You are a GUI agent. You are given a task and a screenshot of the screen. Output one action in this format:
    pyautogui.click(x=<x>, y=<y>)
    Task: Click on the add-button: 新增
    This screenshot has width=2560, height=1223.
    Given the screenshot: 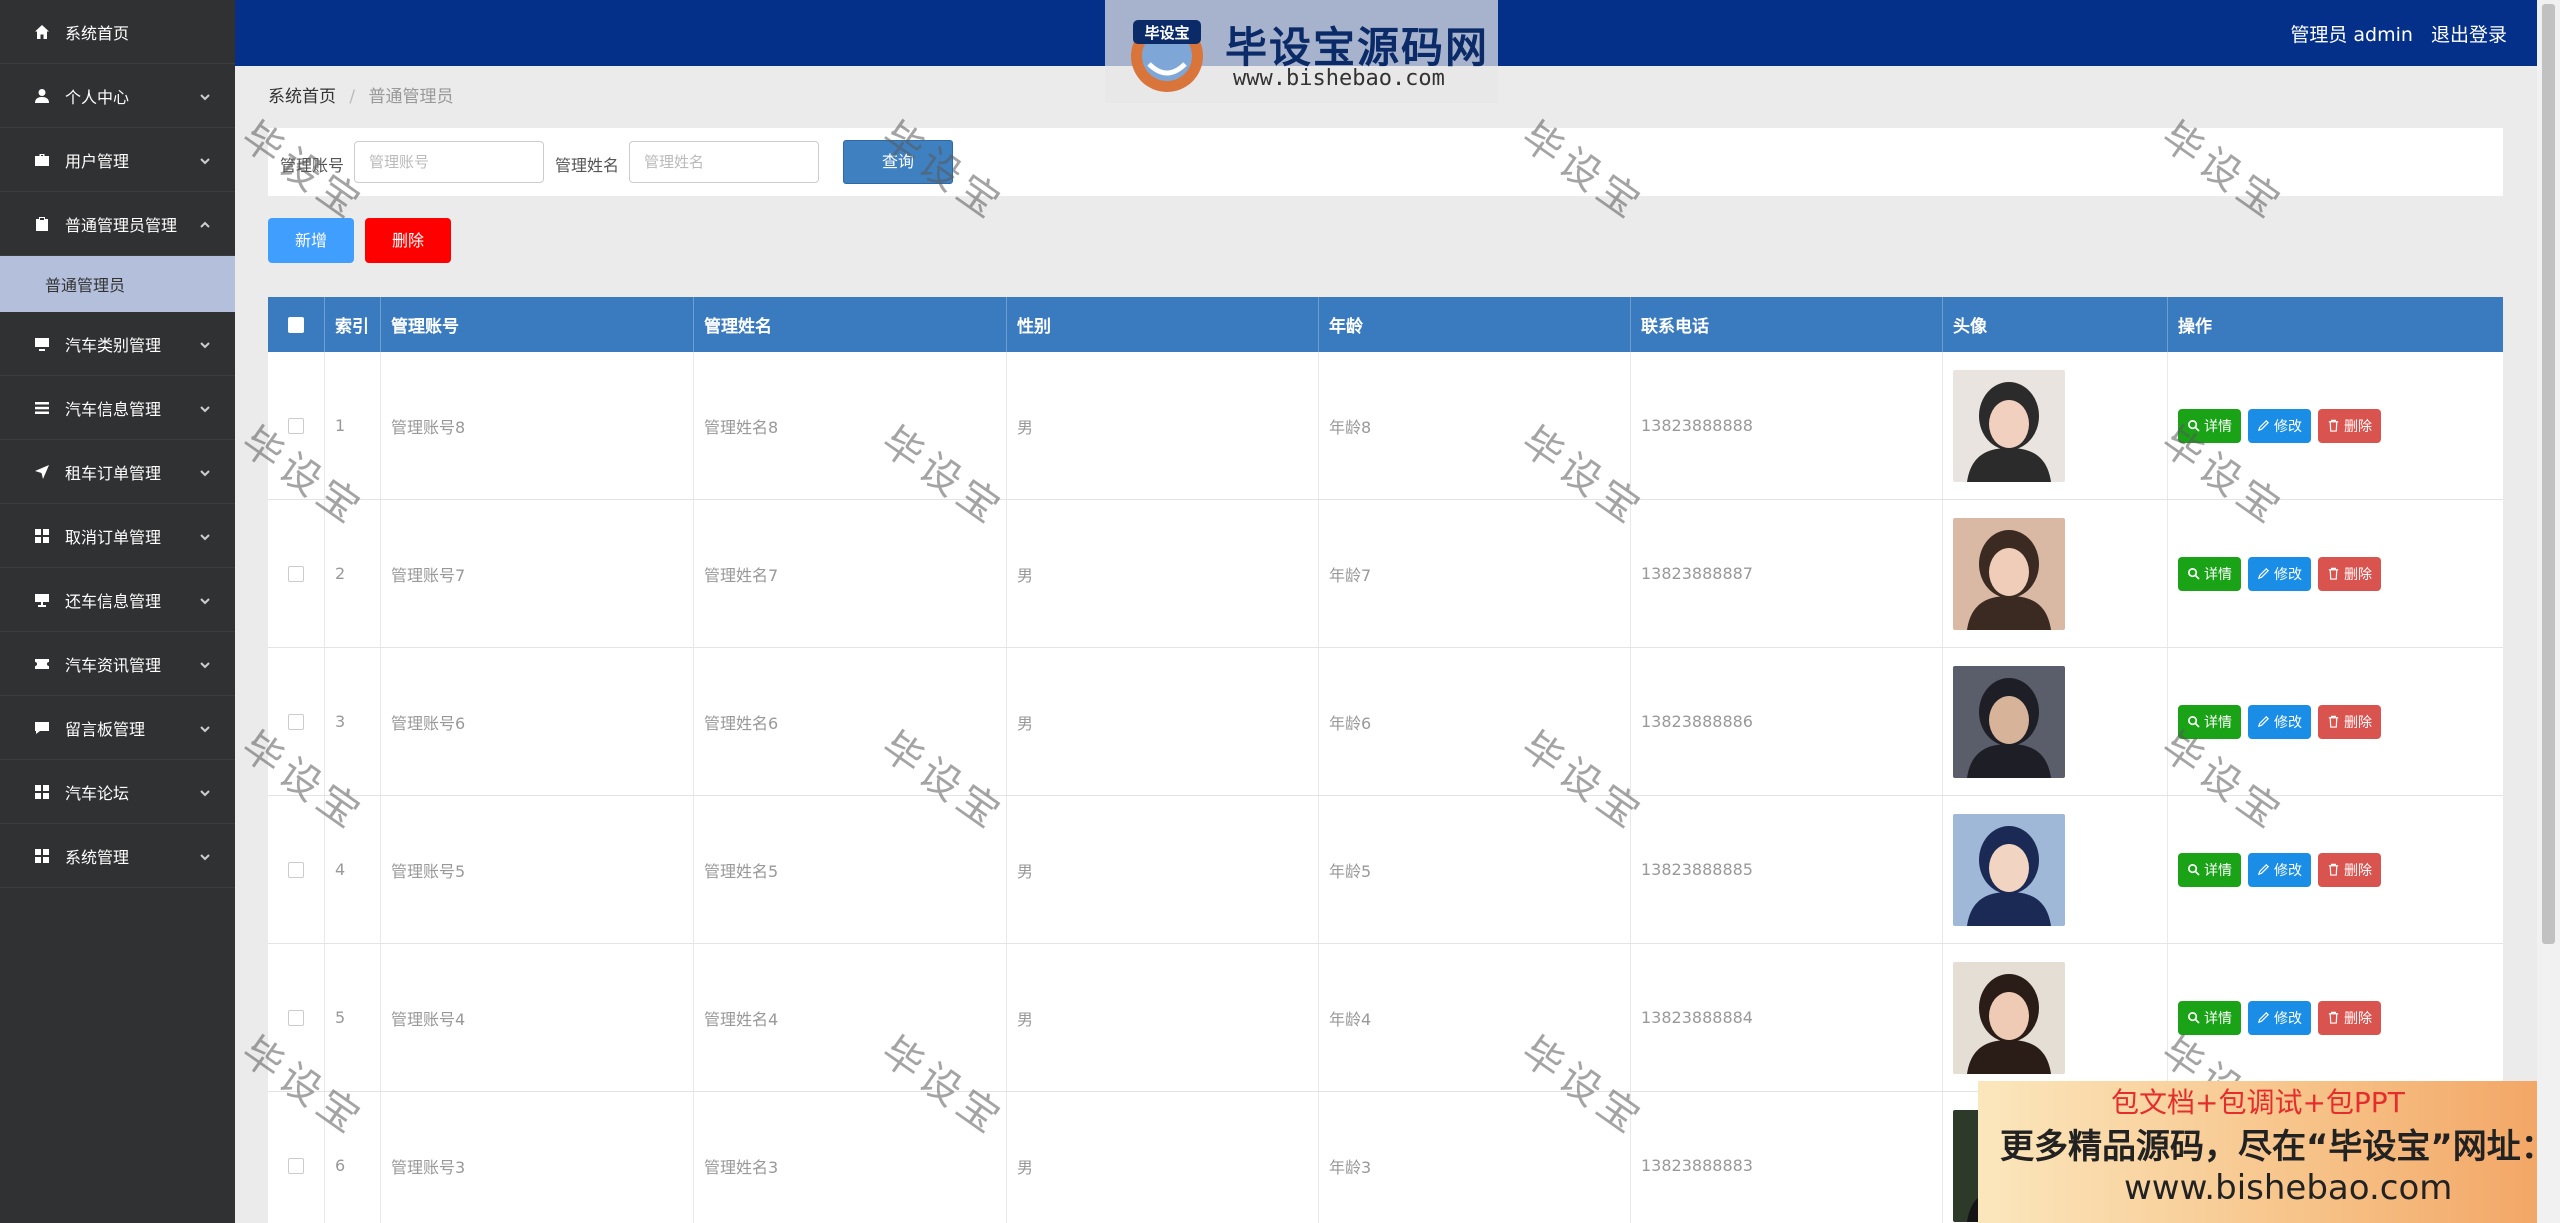 What is the action you would take?
    pyautogui.click(x=311, y=240)
    